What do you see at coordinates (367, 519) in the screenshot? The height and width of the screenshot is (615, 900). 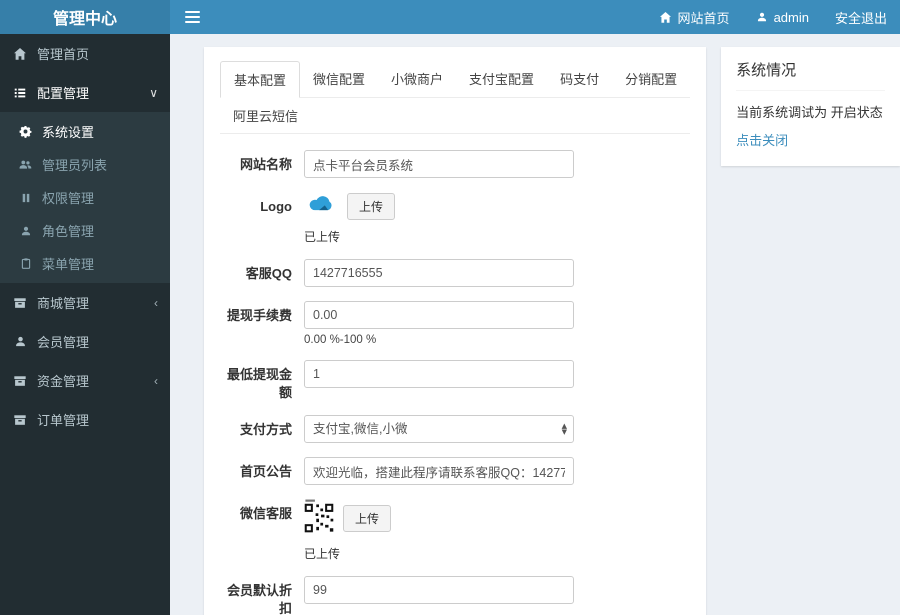 I see `wechat-qr-upload-button: 上传` at bounding box center [367, 519].